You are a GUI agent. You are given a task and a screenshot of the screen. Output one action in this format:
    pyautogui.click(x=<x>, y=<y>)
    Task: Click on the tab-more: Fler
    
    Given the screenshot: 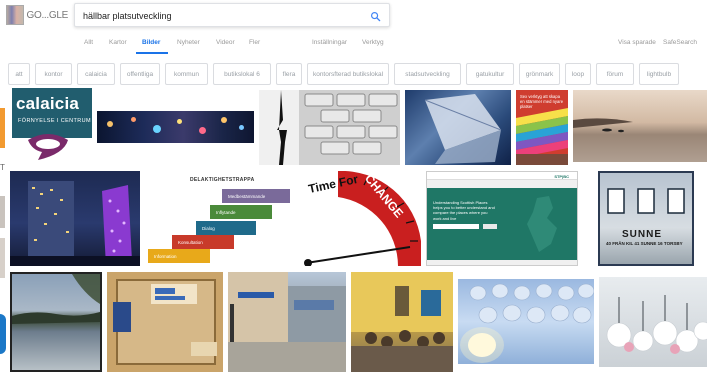 What is the action you would take?
    pyautogui.click(x=254, y=42)
    